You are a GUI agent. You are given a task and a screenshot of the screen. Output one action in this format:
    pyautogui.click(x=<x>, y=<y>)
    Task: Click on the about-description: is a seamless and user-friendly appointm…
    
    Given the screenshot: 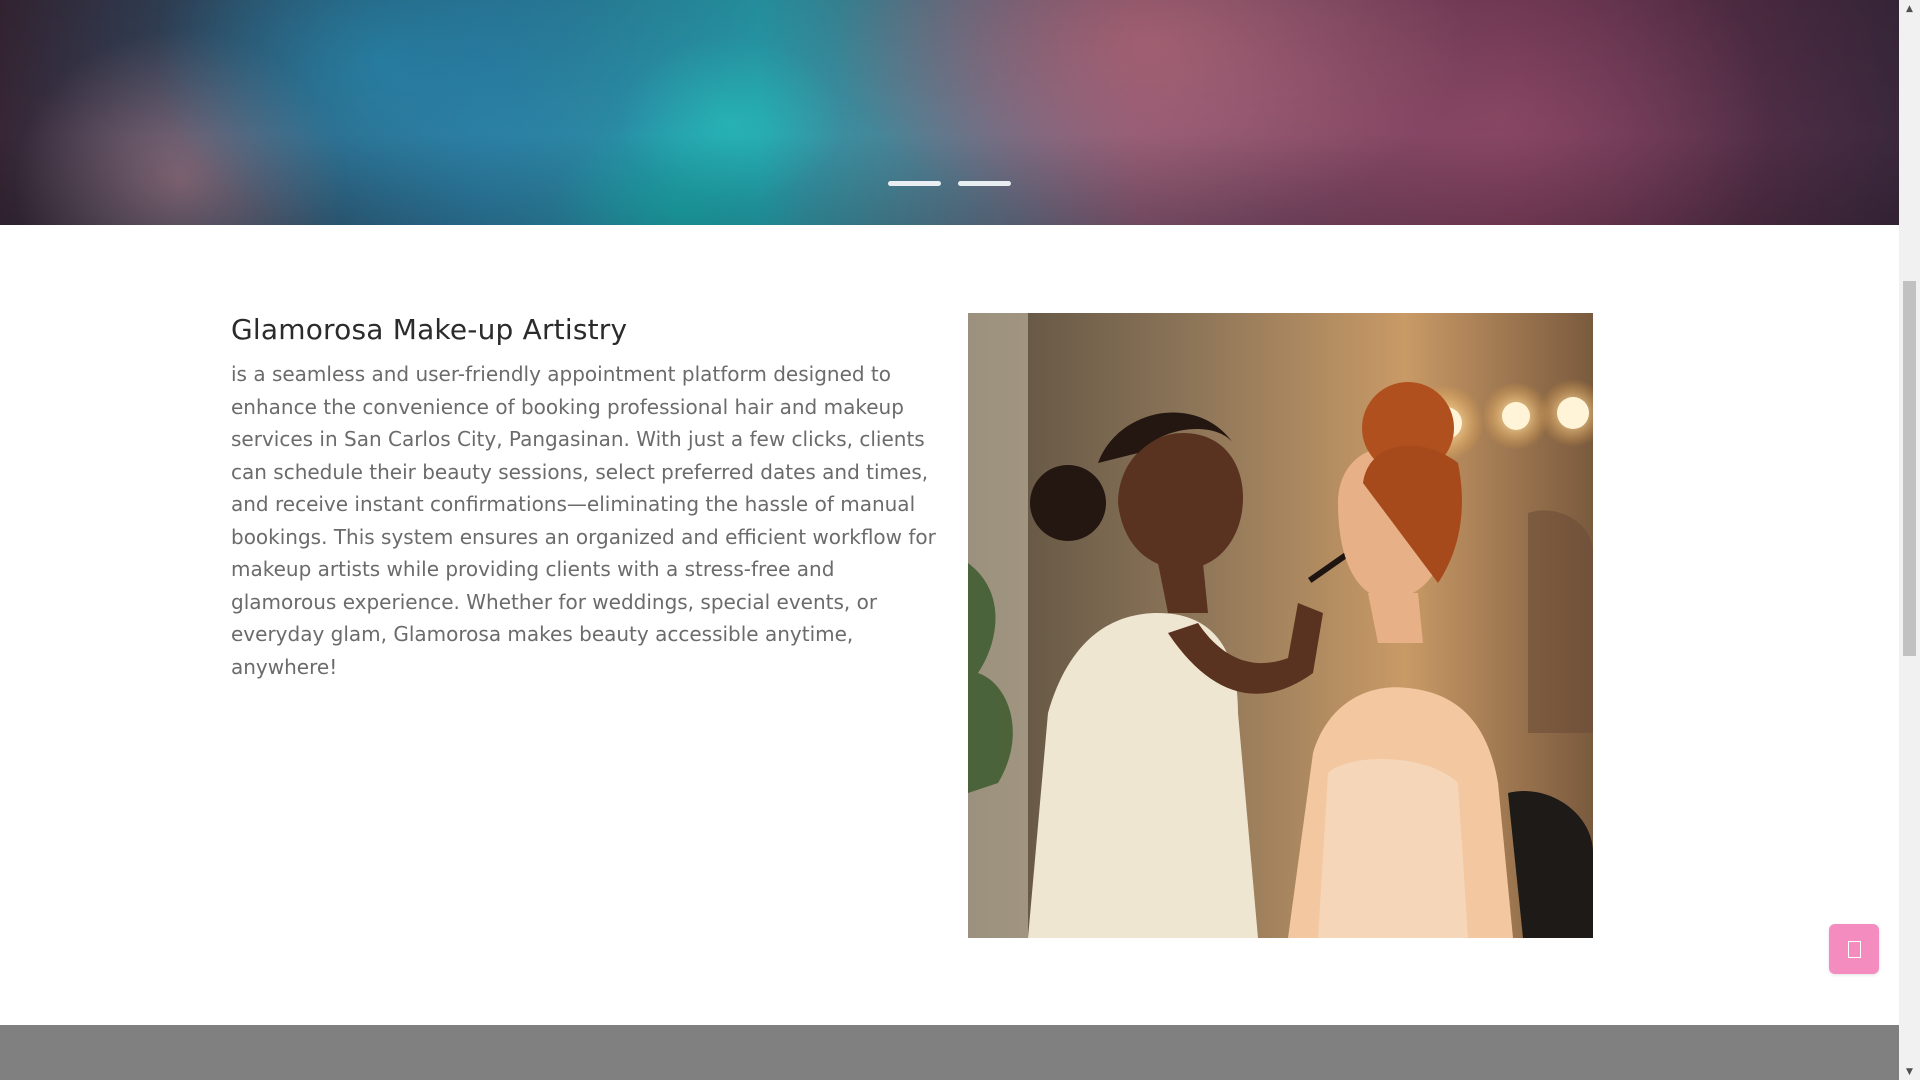 What is the action you would take?
    pyautogui.click(x=583, y=520)
    